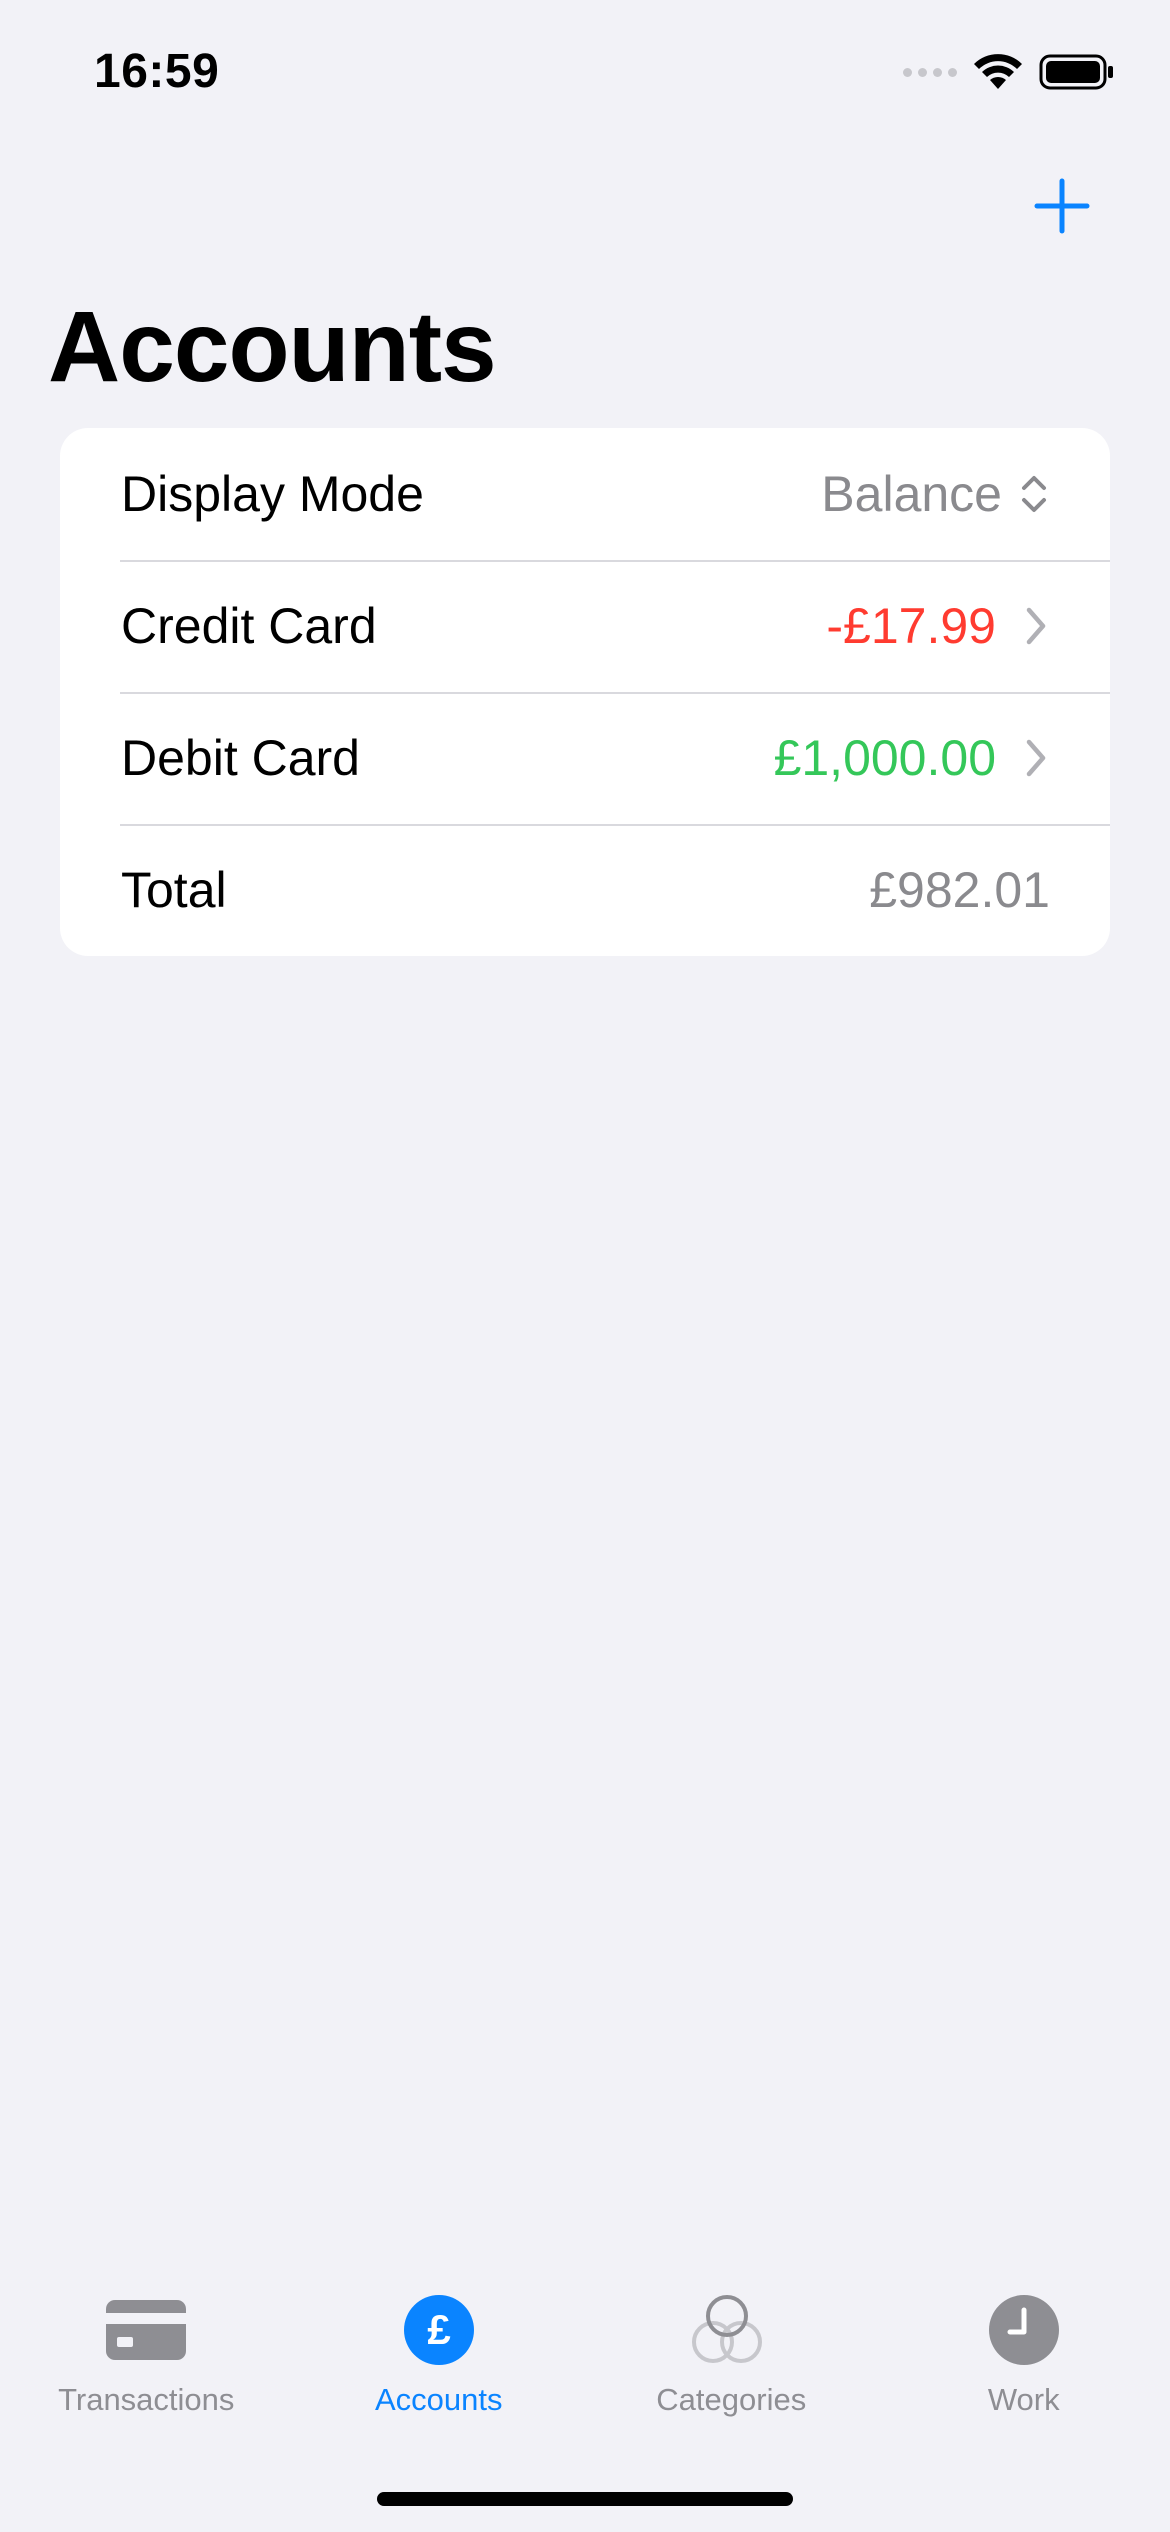  I want to click on credit-card-icon, so click(146, 2330).